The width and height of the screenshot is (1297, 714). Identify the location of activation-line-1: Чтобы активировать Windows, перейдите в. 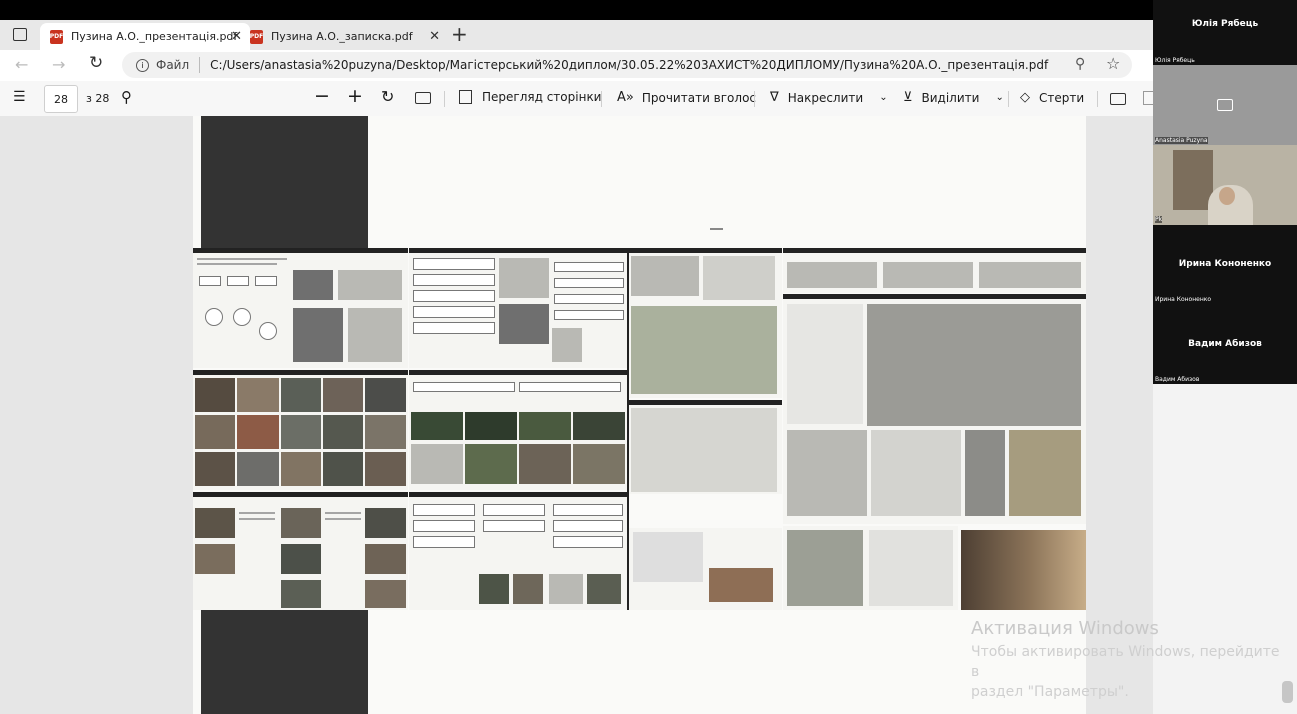
(1125, 662).